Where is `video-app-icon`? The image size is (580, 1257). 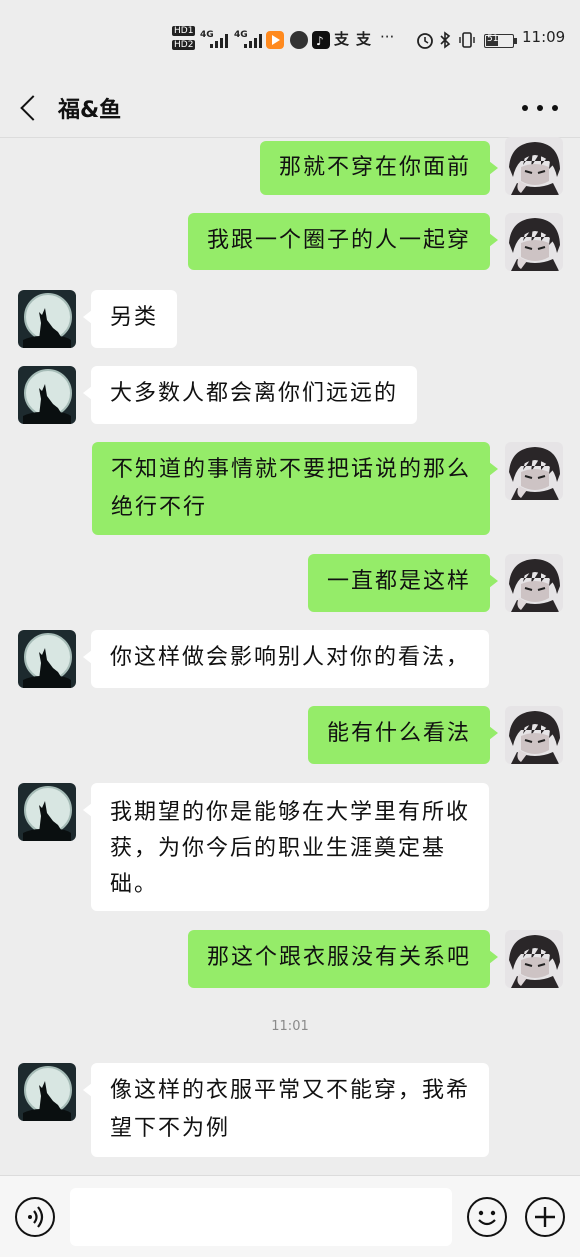
video-app-icon is located at coordinates (275, 40).